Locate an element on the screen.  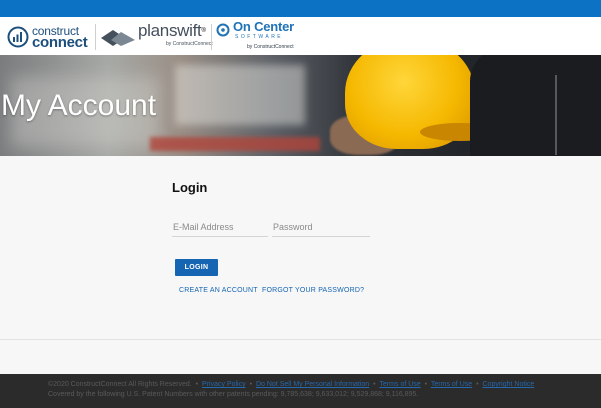
planswift-byline: by ConstructConnect is located at coordinates (189, 43).